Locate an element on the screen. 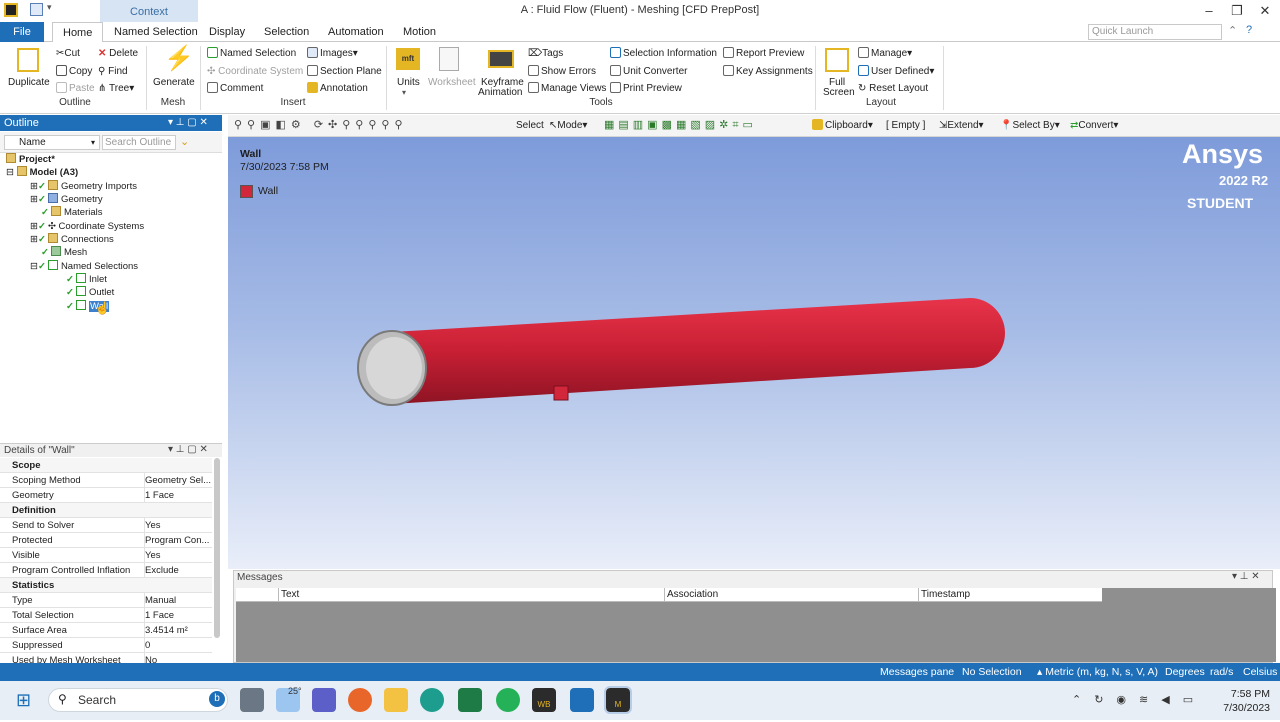 Image resolution: width=1280 pixels, height=722 pixels. task-view-icon is located at coordinates (252, 700).